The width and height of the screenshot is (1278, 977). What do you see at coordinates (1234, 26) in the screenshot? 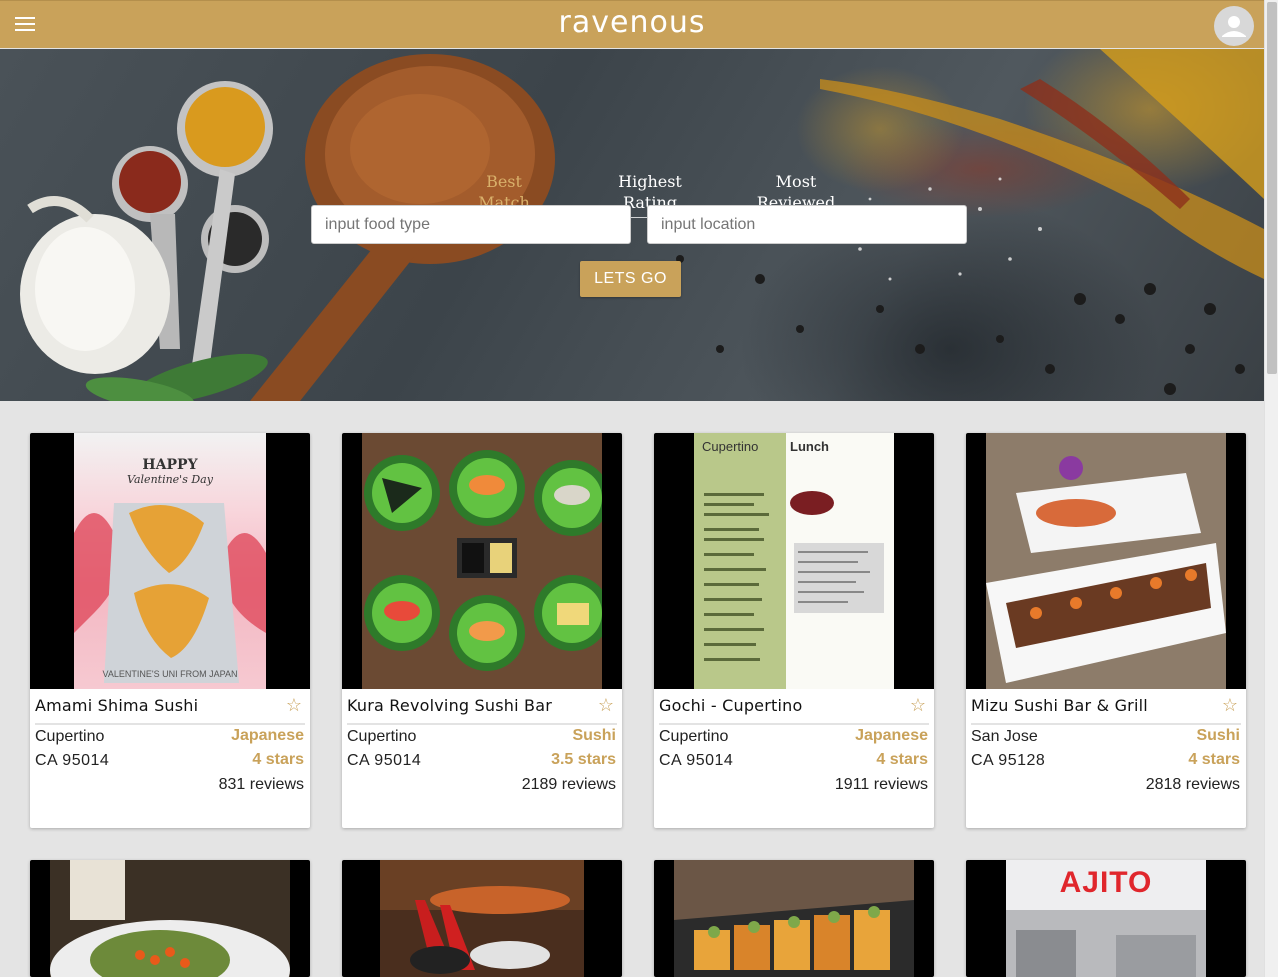
I see `user-avatar-icon` at bounding box center [1234, 26].